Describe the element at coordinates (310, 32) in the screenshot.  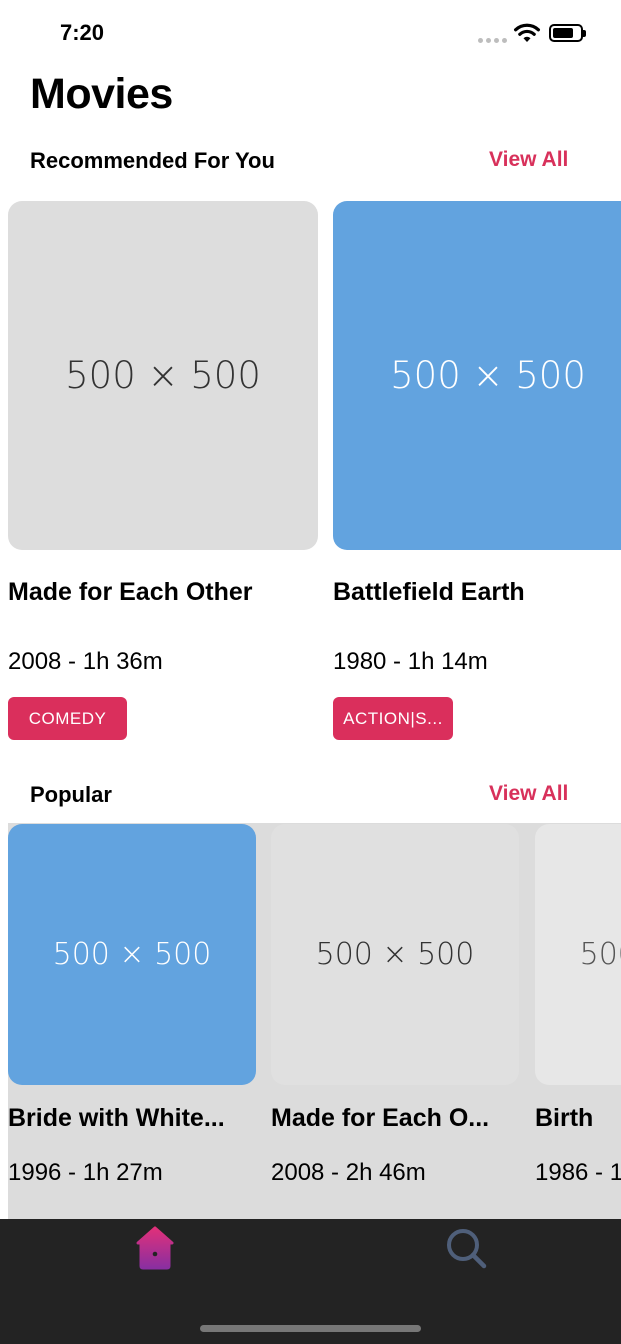
I see `status-bar: 7:20` at that location.